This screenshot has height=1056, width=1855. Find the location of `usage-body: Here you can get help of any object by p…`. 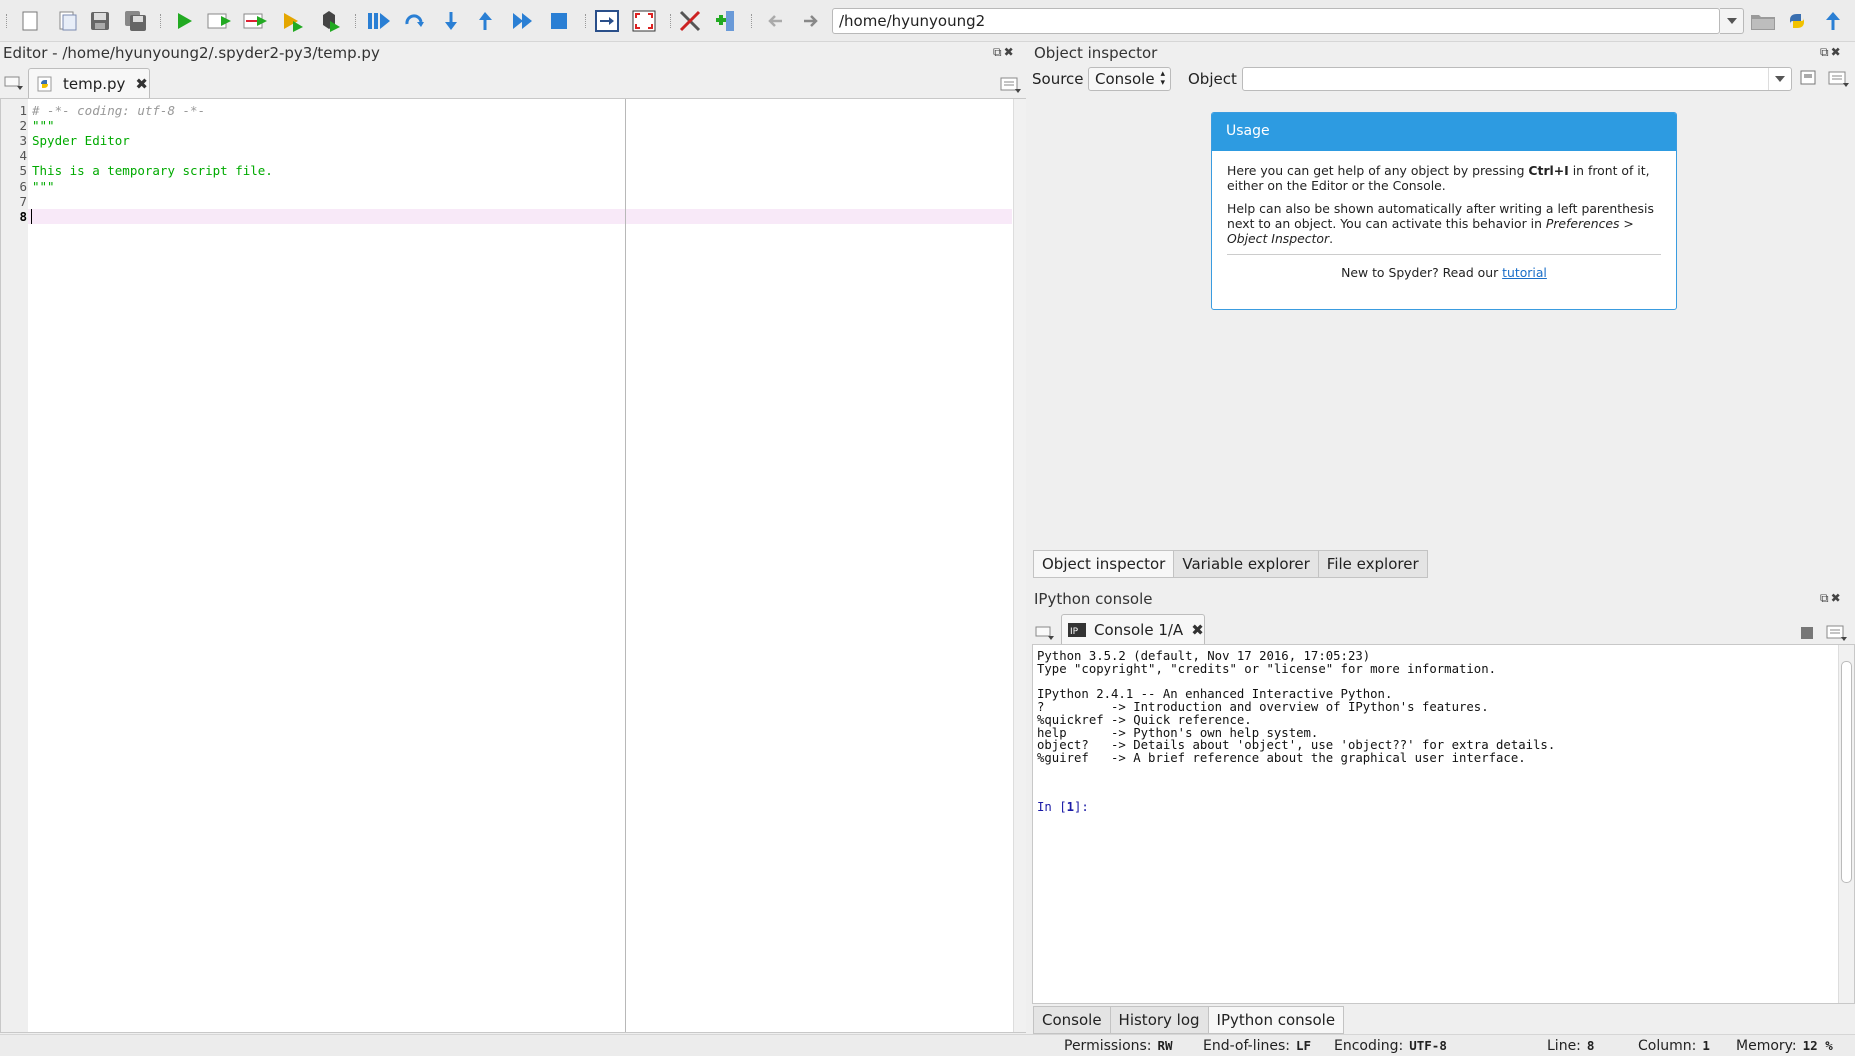

usage-body: Here you can get help of any object by p… is located at coordinates (1444, 221).